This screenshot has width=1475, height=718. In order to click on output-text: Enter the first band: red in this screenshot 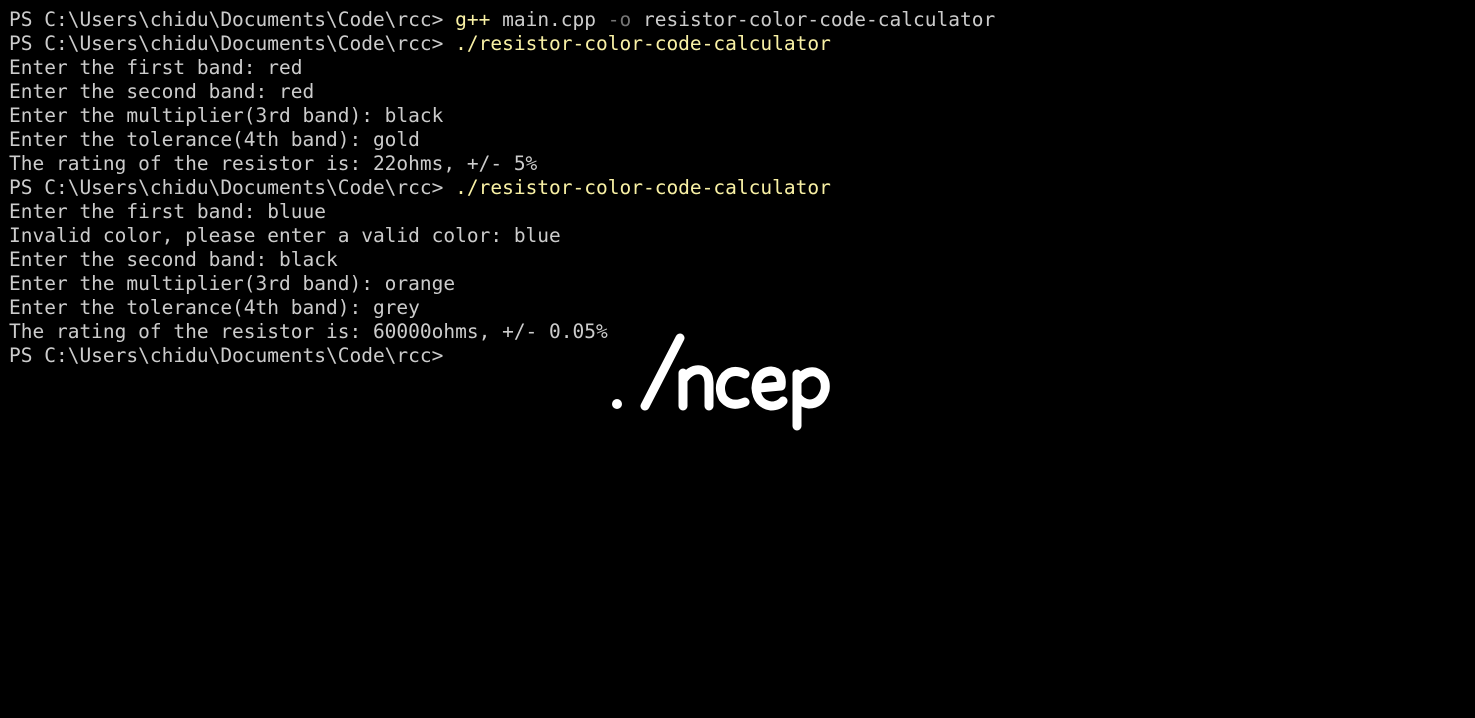, I will do `click(156, 67)`.